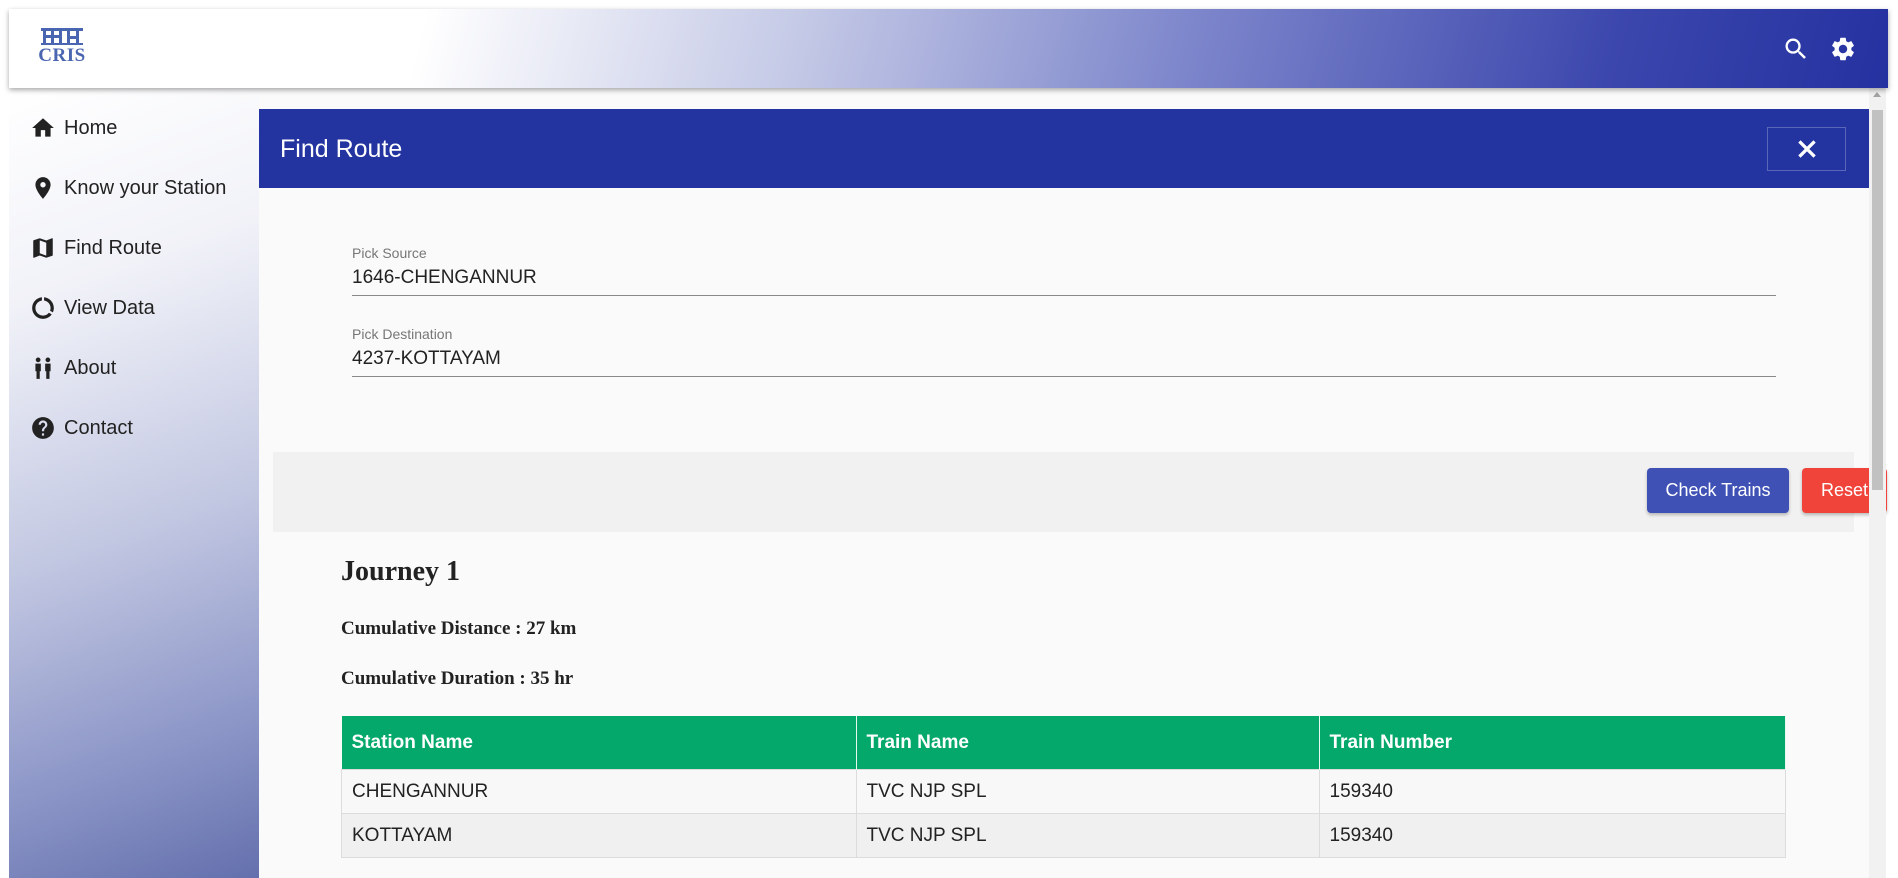  Describe the element at coordinates (1088, 743) in the screenshot. I see `column-header-train-name: Train Name` at that location.